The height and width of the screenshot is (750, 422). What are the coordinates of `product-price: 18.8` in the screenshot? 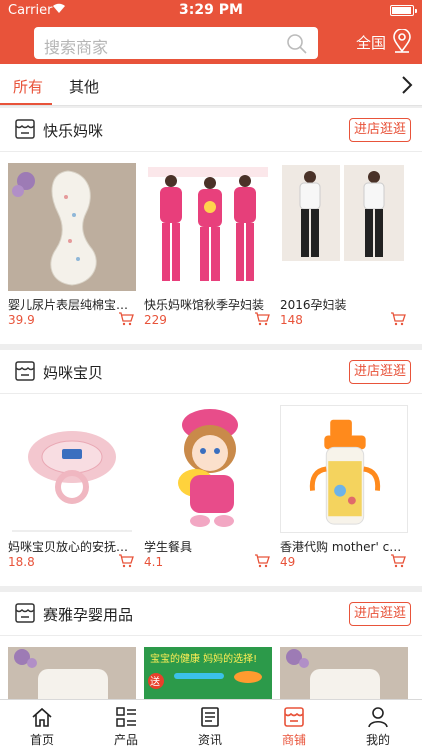 It's located at (21, 562).